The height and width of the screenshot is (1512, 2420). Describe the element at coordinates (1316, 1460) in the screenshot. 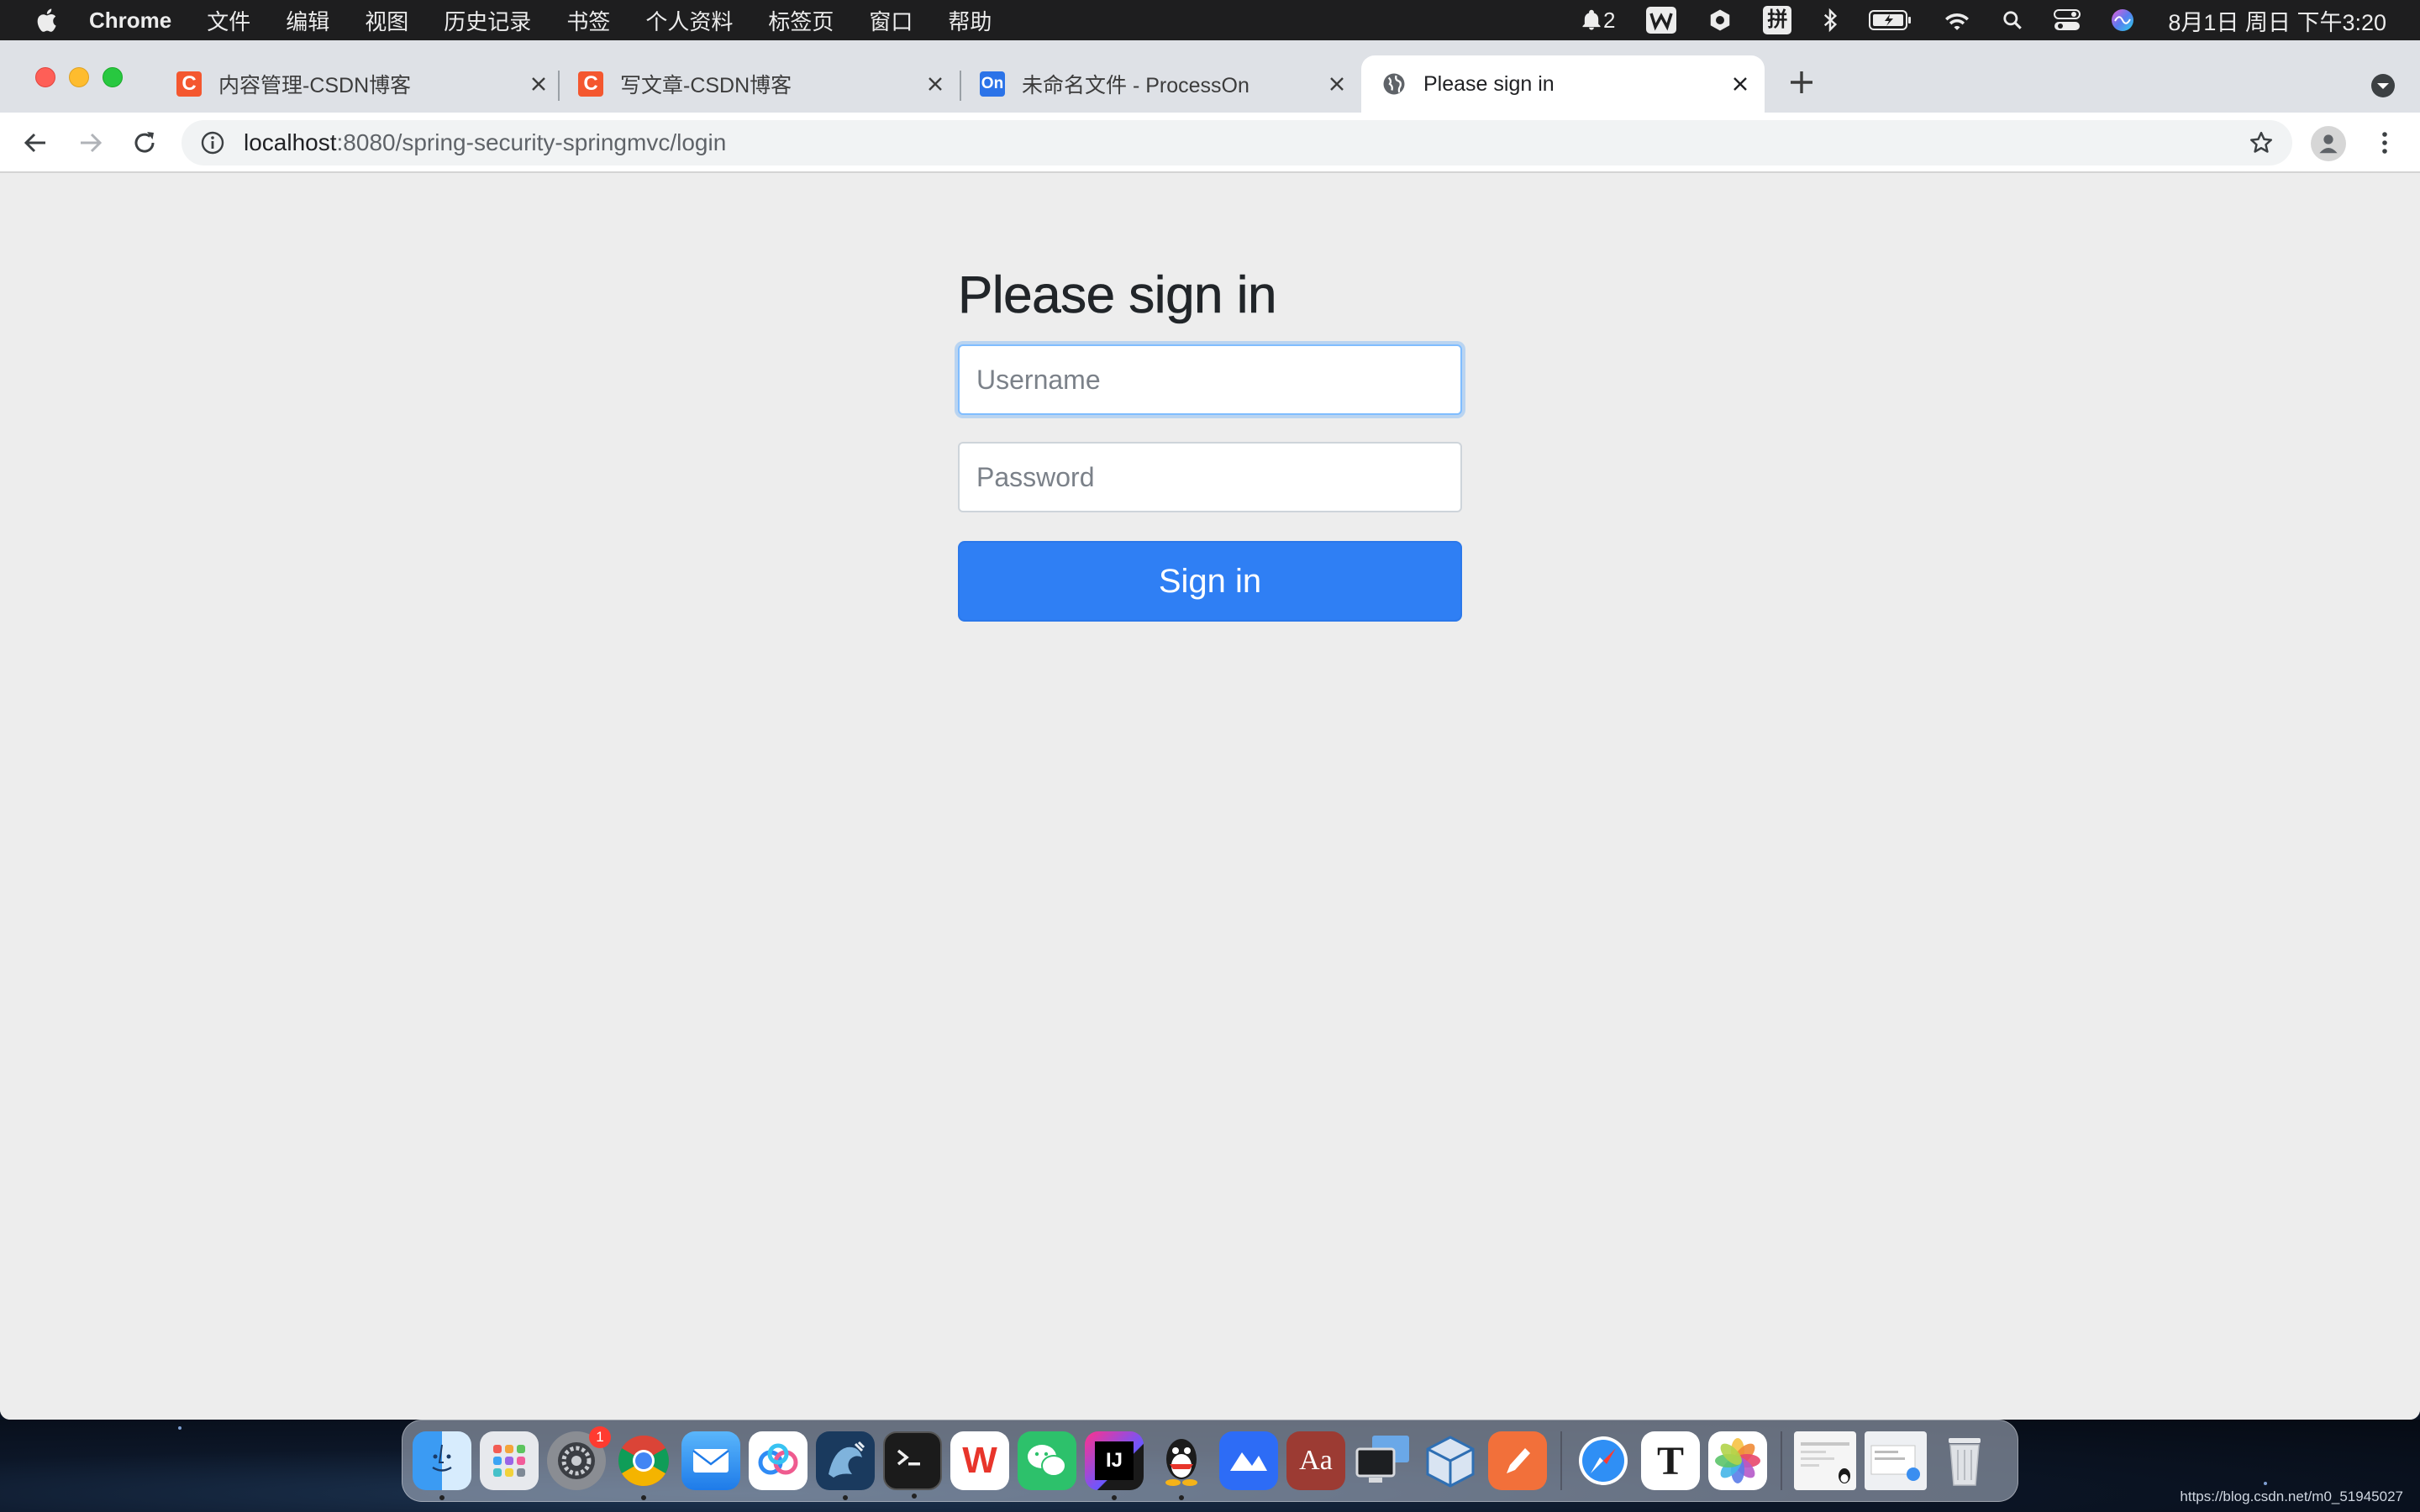

I see `dictionary-icon: Aa` at that location.